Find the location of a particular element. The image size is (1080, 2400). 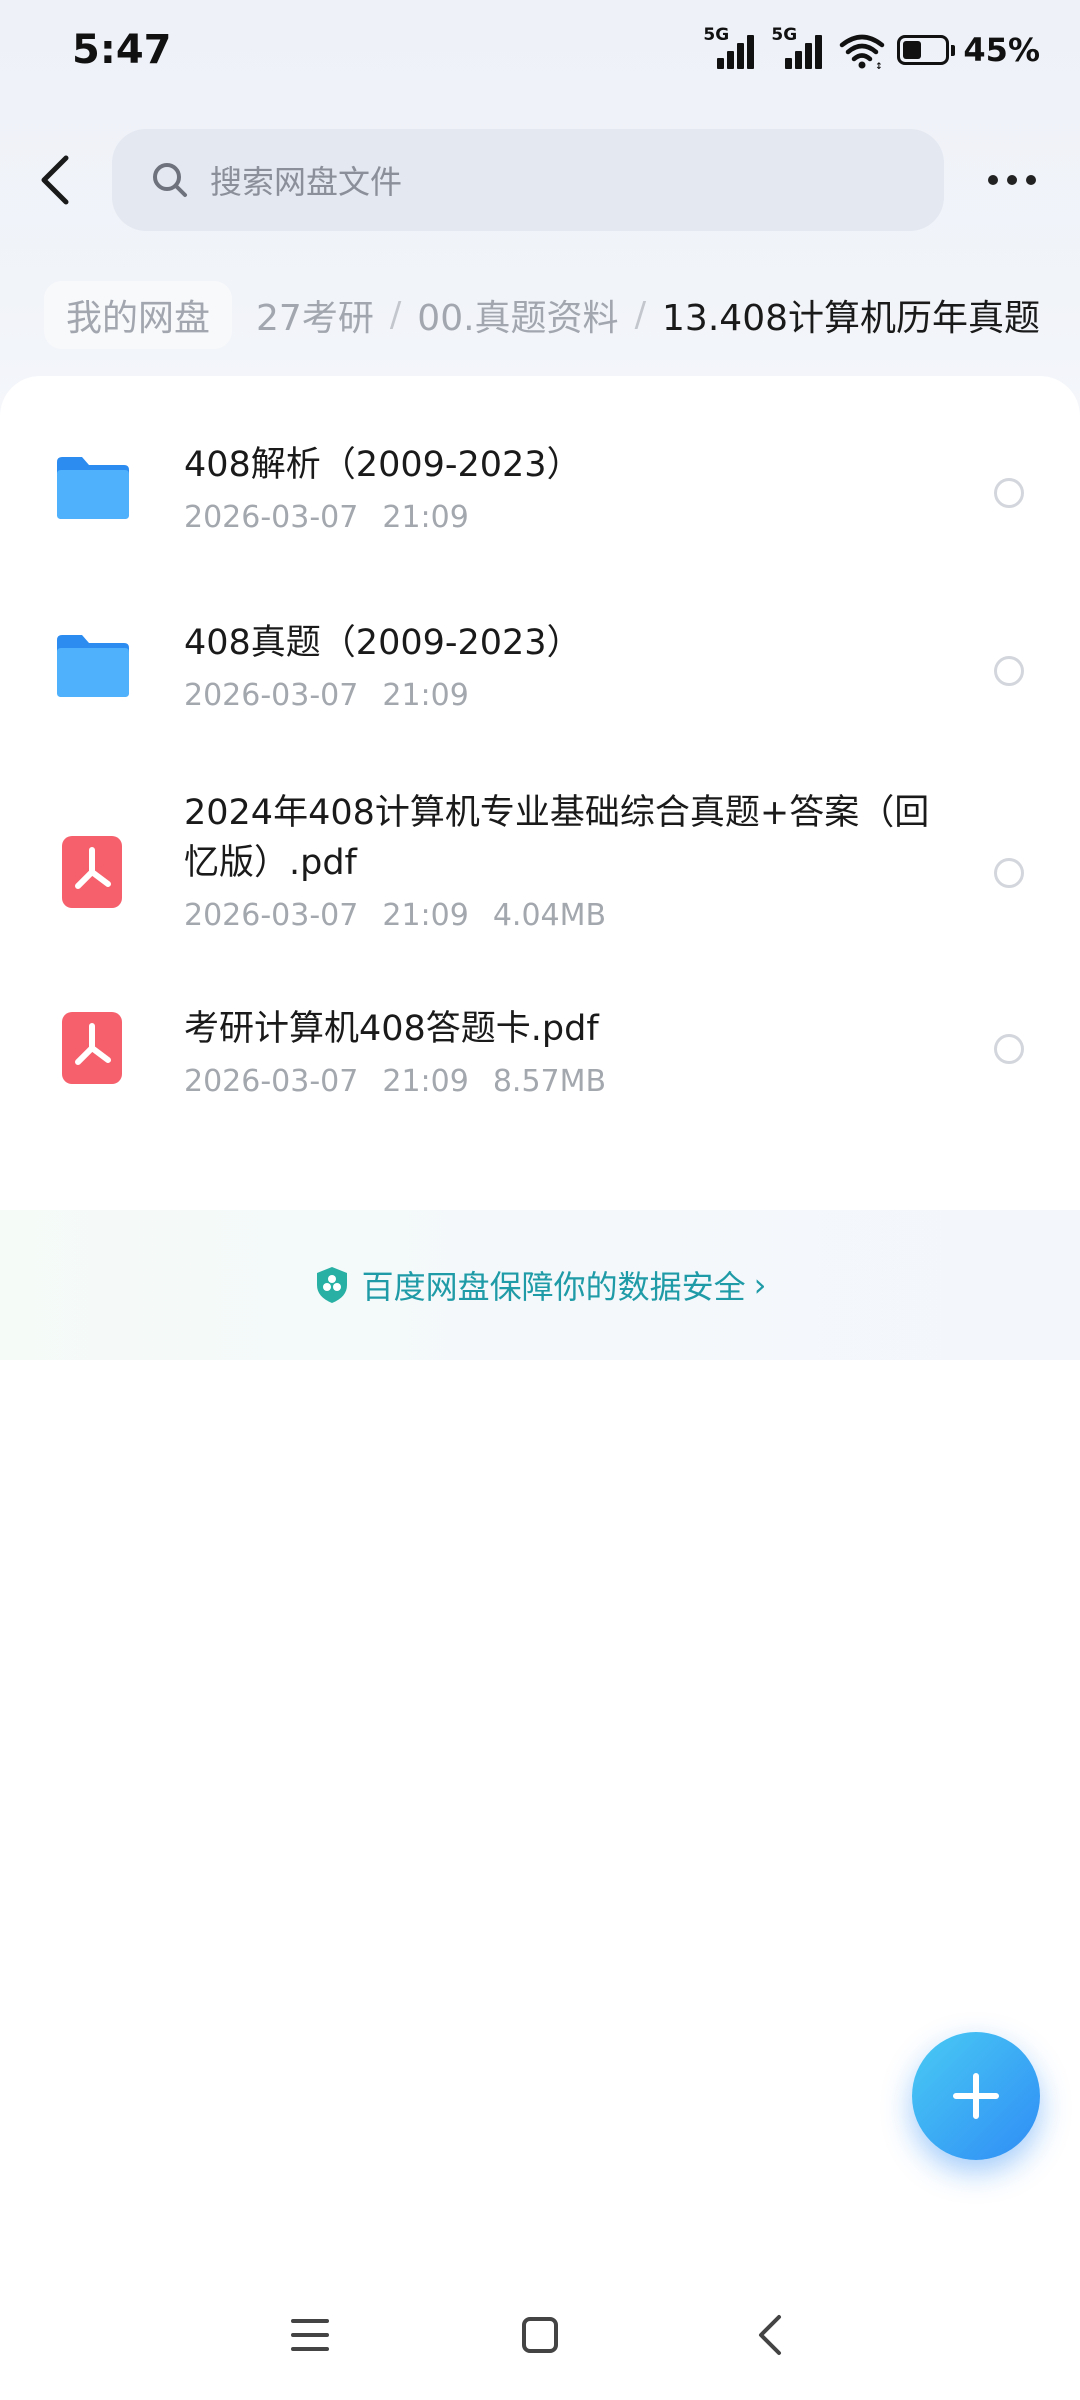

nav-back-button is located at coordinates (770, 2335).